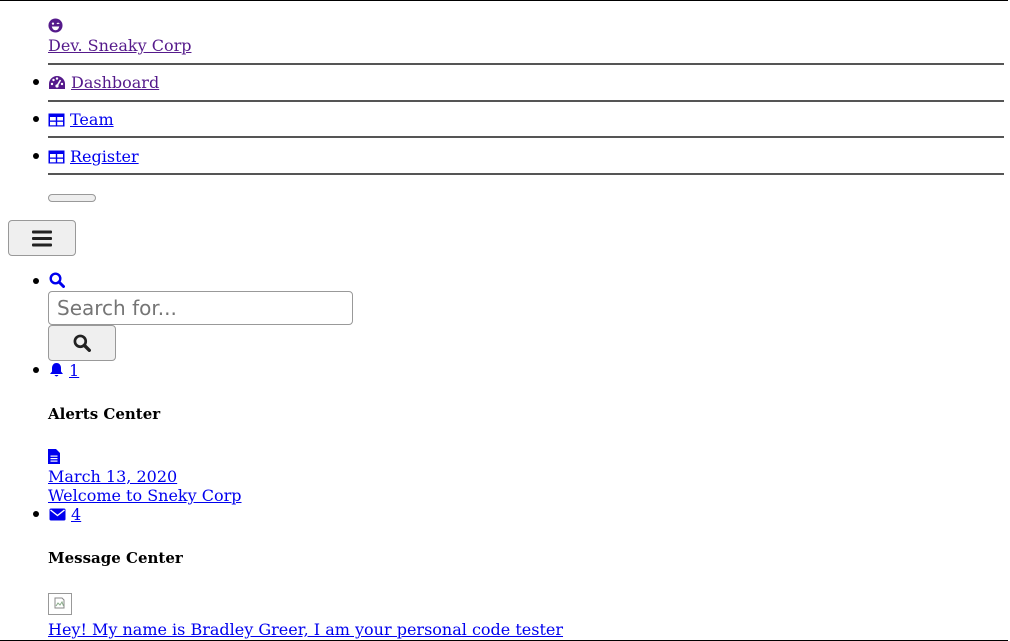  Describe the element at coordinates (74, 370) in the screenshot. I see `alerts-count-badge: 1` at that location.